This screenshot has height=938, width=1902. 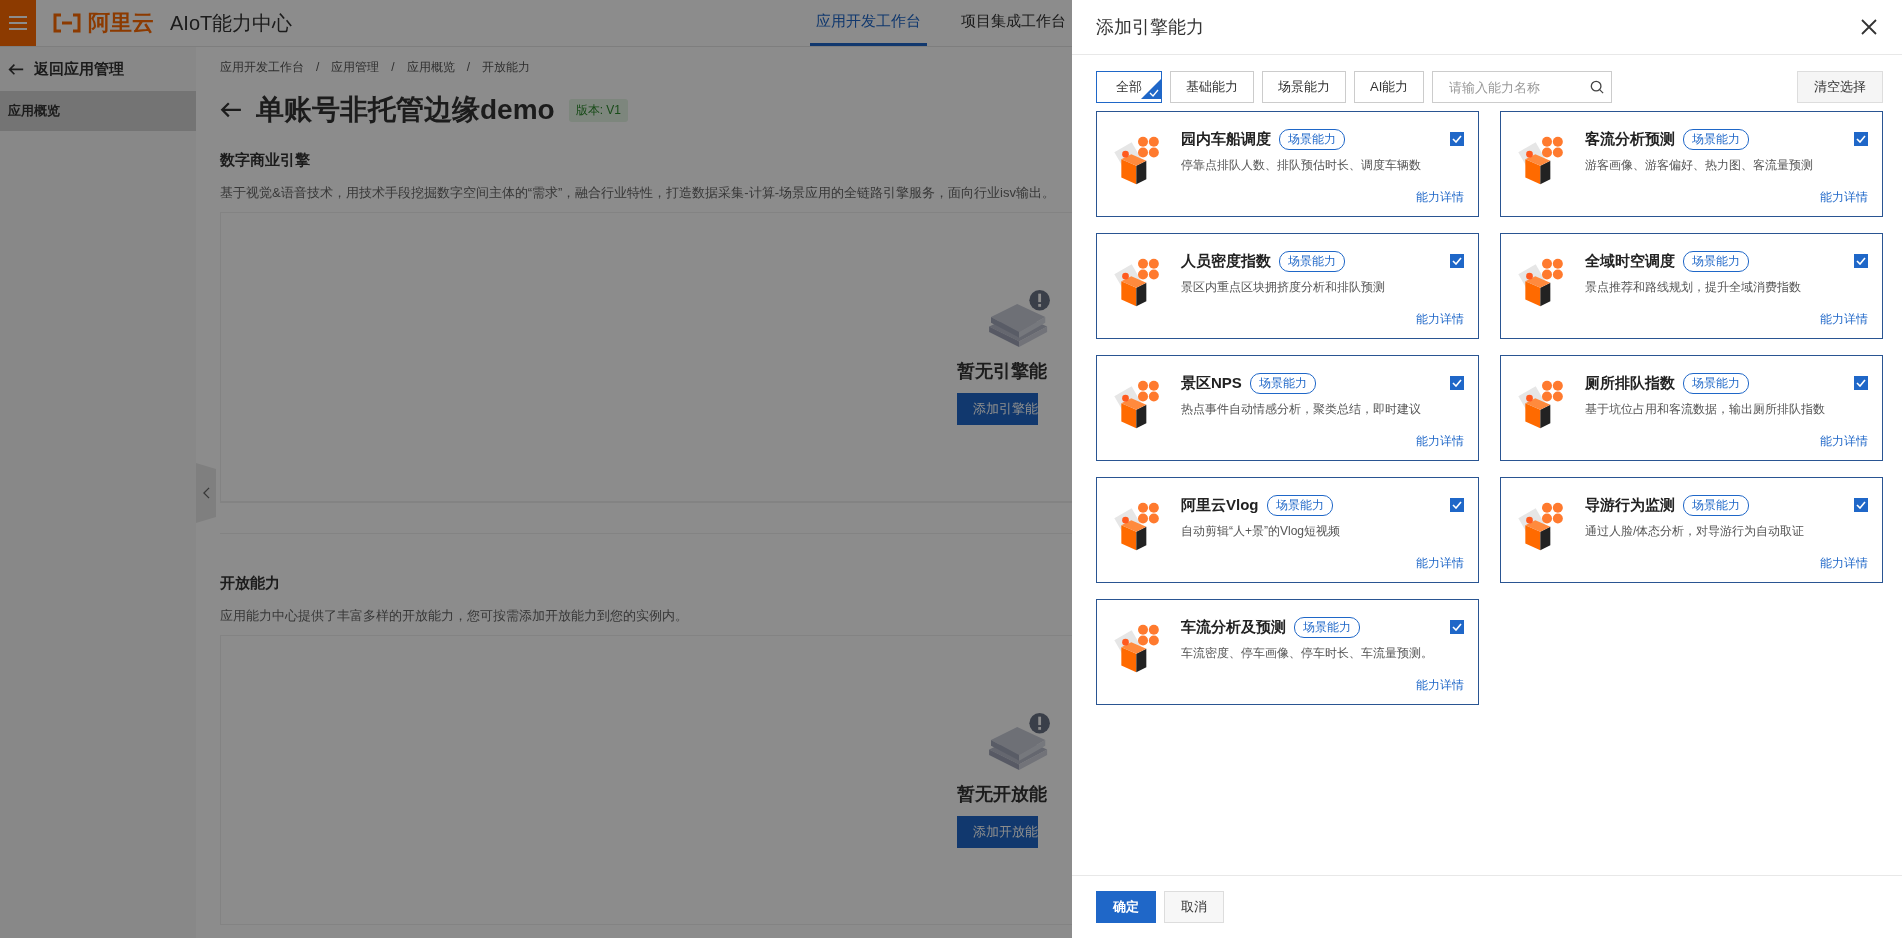 What do you see at coordinates (1307, 653) in the screenshot?
I see `ability-description: 车流密度、停车画像、停车时长、车流量预测。` at bounding box center [1307, 653].